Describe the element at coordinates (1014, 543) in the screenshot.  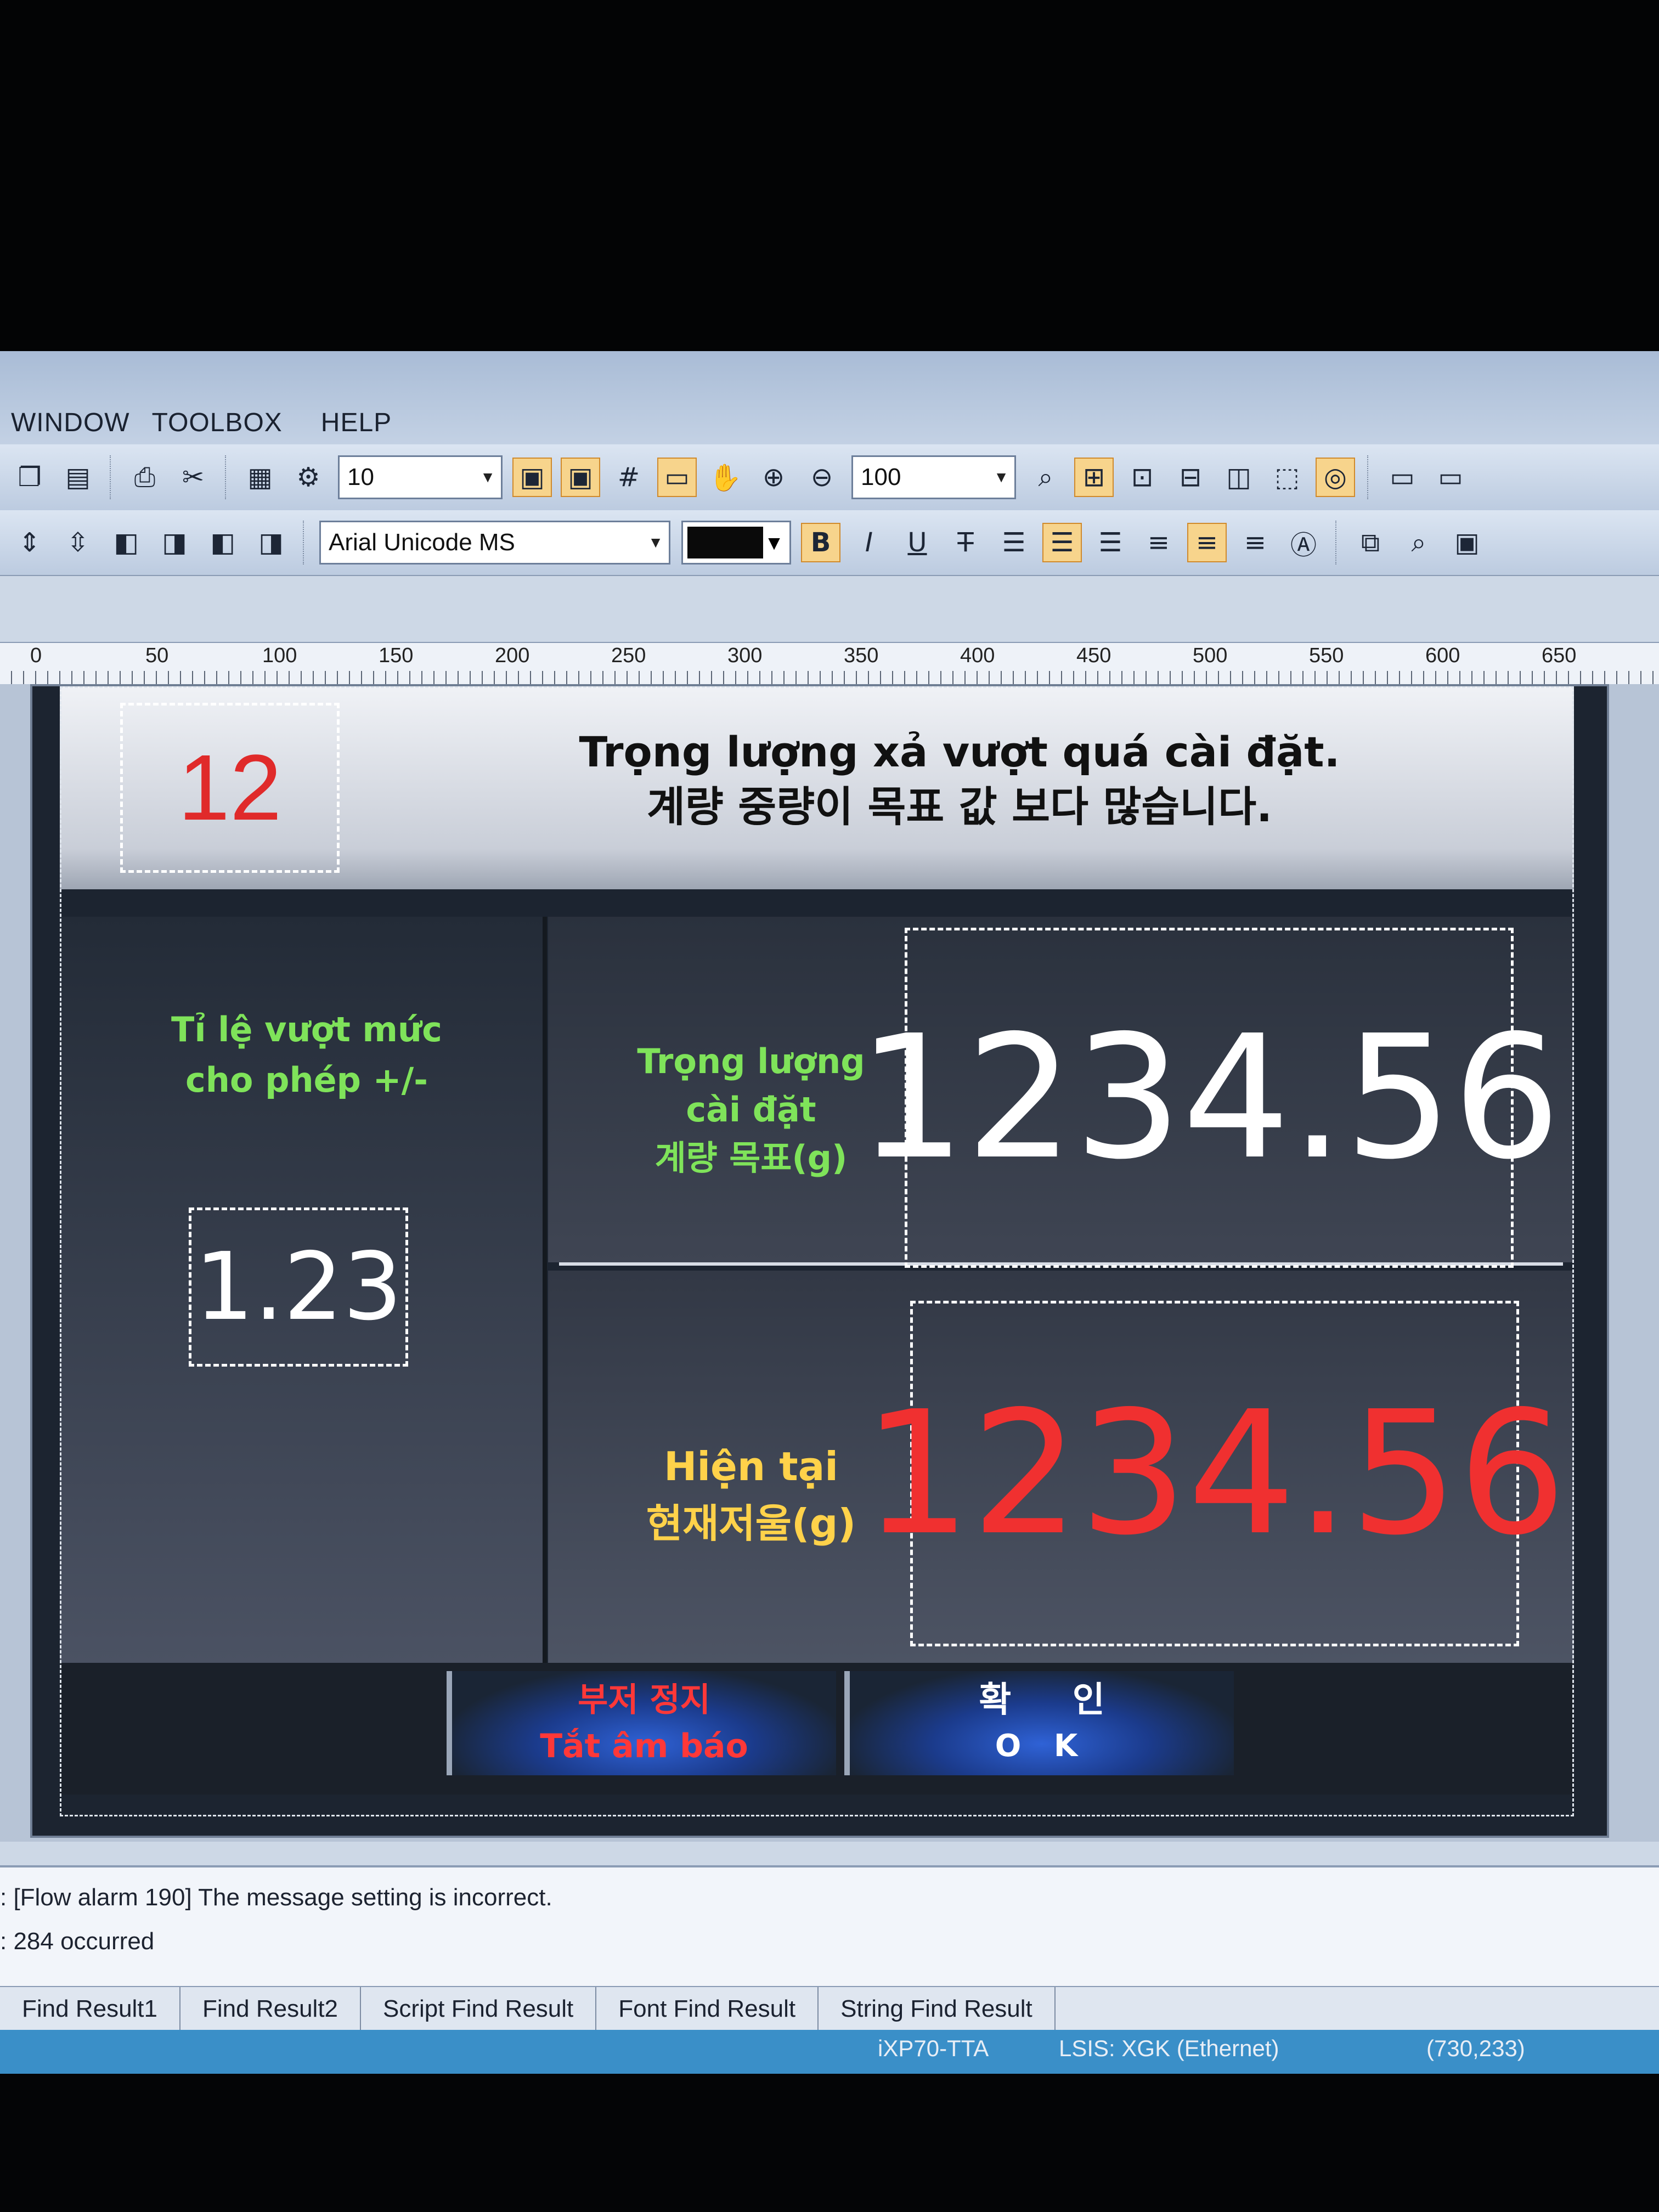
I see `align-left-icon: ☰` at that location.